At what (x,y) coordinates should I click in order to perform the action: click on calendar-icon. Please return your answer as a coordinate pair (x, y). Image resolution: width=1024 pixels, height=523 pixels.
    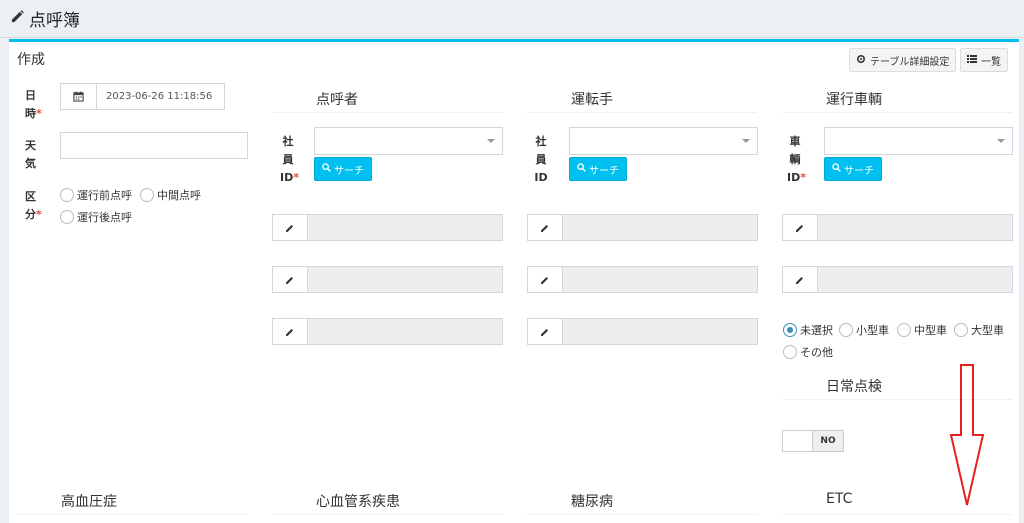
    Looking at the image, I should click on (79, 96).